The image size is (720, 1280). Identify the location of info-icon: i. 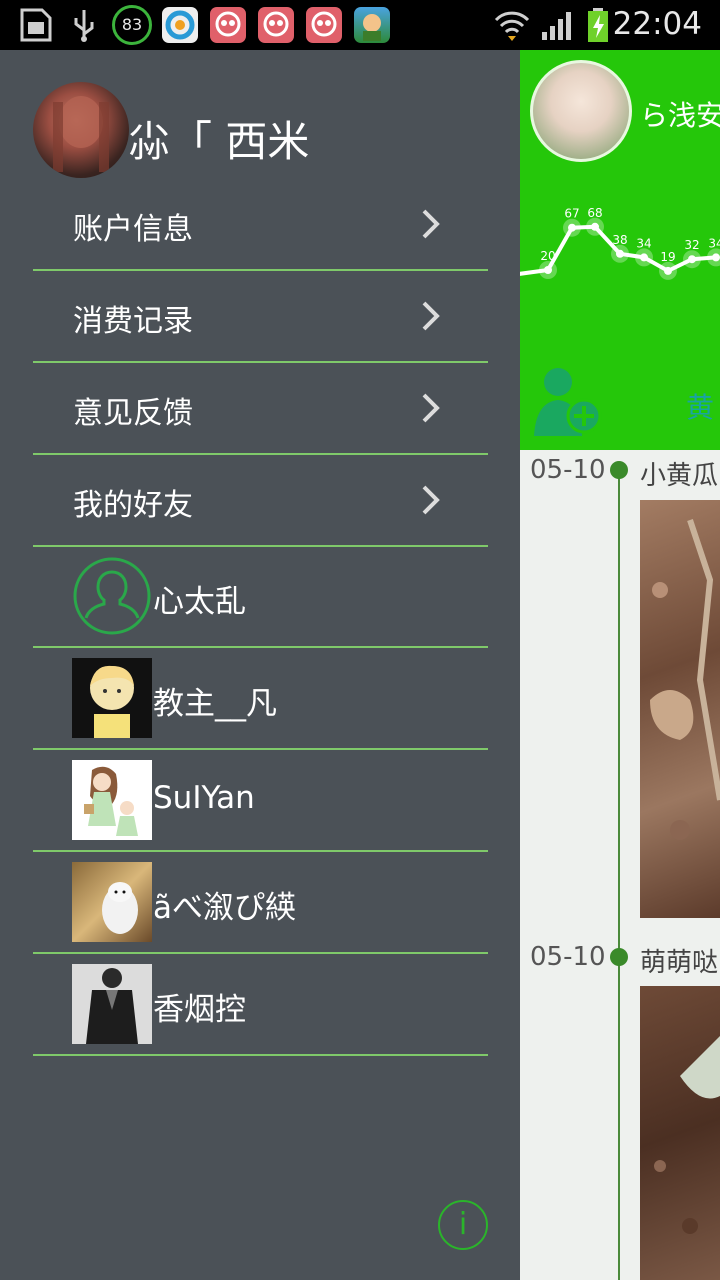
(463, 1225).